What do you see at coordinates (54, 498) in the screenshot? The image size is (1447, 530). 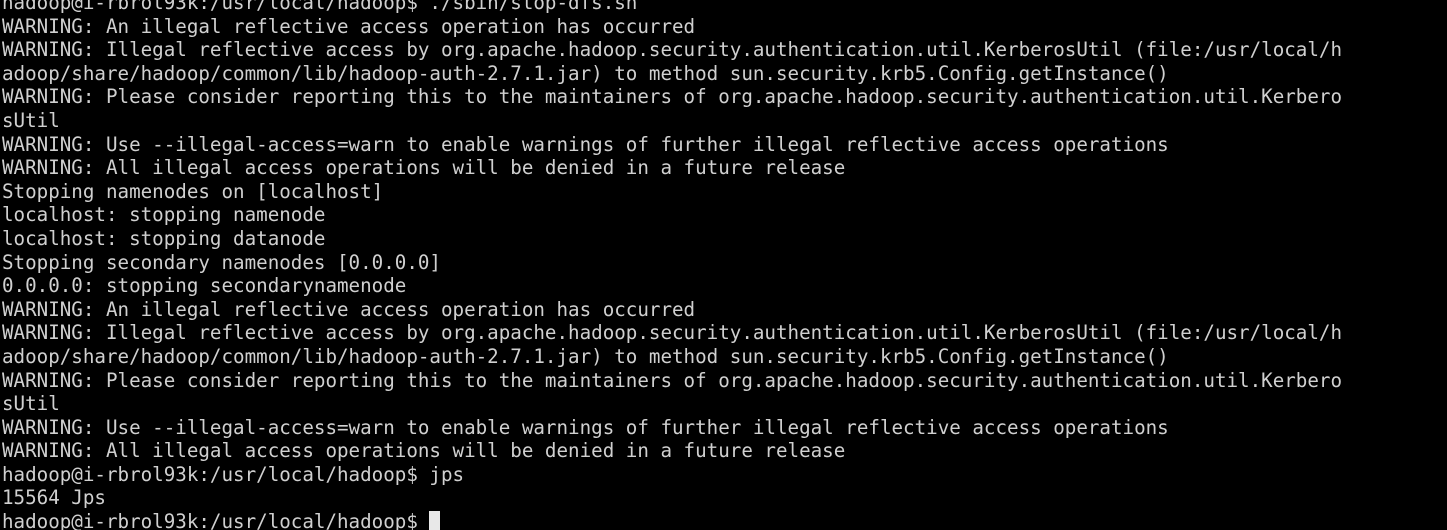 I see `terminal-line: 15564 Jps` at bounding box center [54, 498].